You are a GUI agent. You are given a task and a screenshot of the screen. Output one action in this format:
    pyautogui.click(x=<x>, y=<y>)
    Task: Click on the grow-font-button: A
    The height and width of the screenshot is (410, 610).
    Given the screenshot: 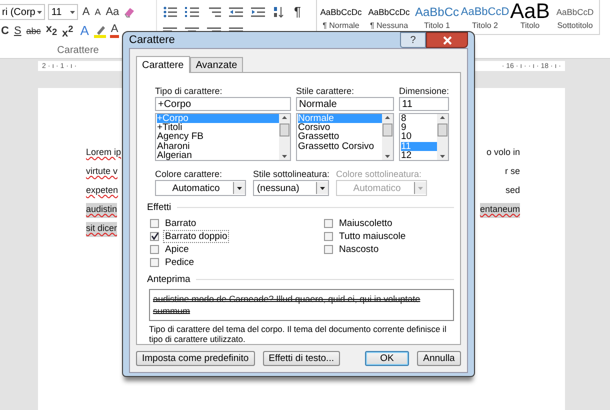 What is the action you would take?
    pyautogui.click(x=86, y=12)
    